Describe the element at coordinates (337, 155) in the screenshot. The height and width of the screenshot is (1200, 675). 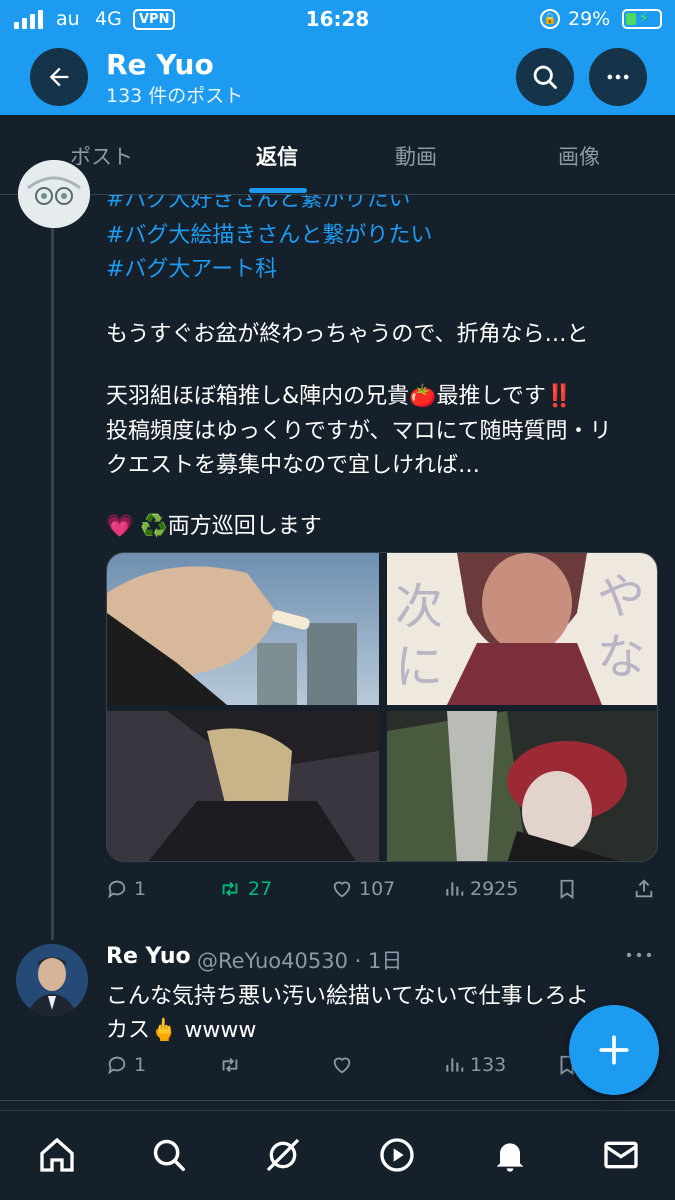
I see `profile-tabs: ポスト 返信 動画 画像` at that location.